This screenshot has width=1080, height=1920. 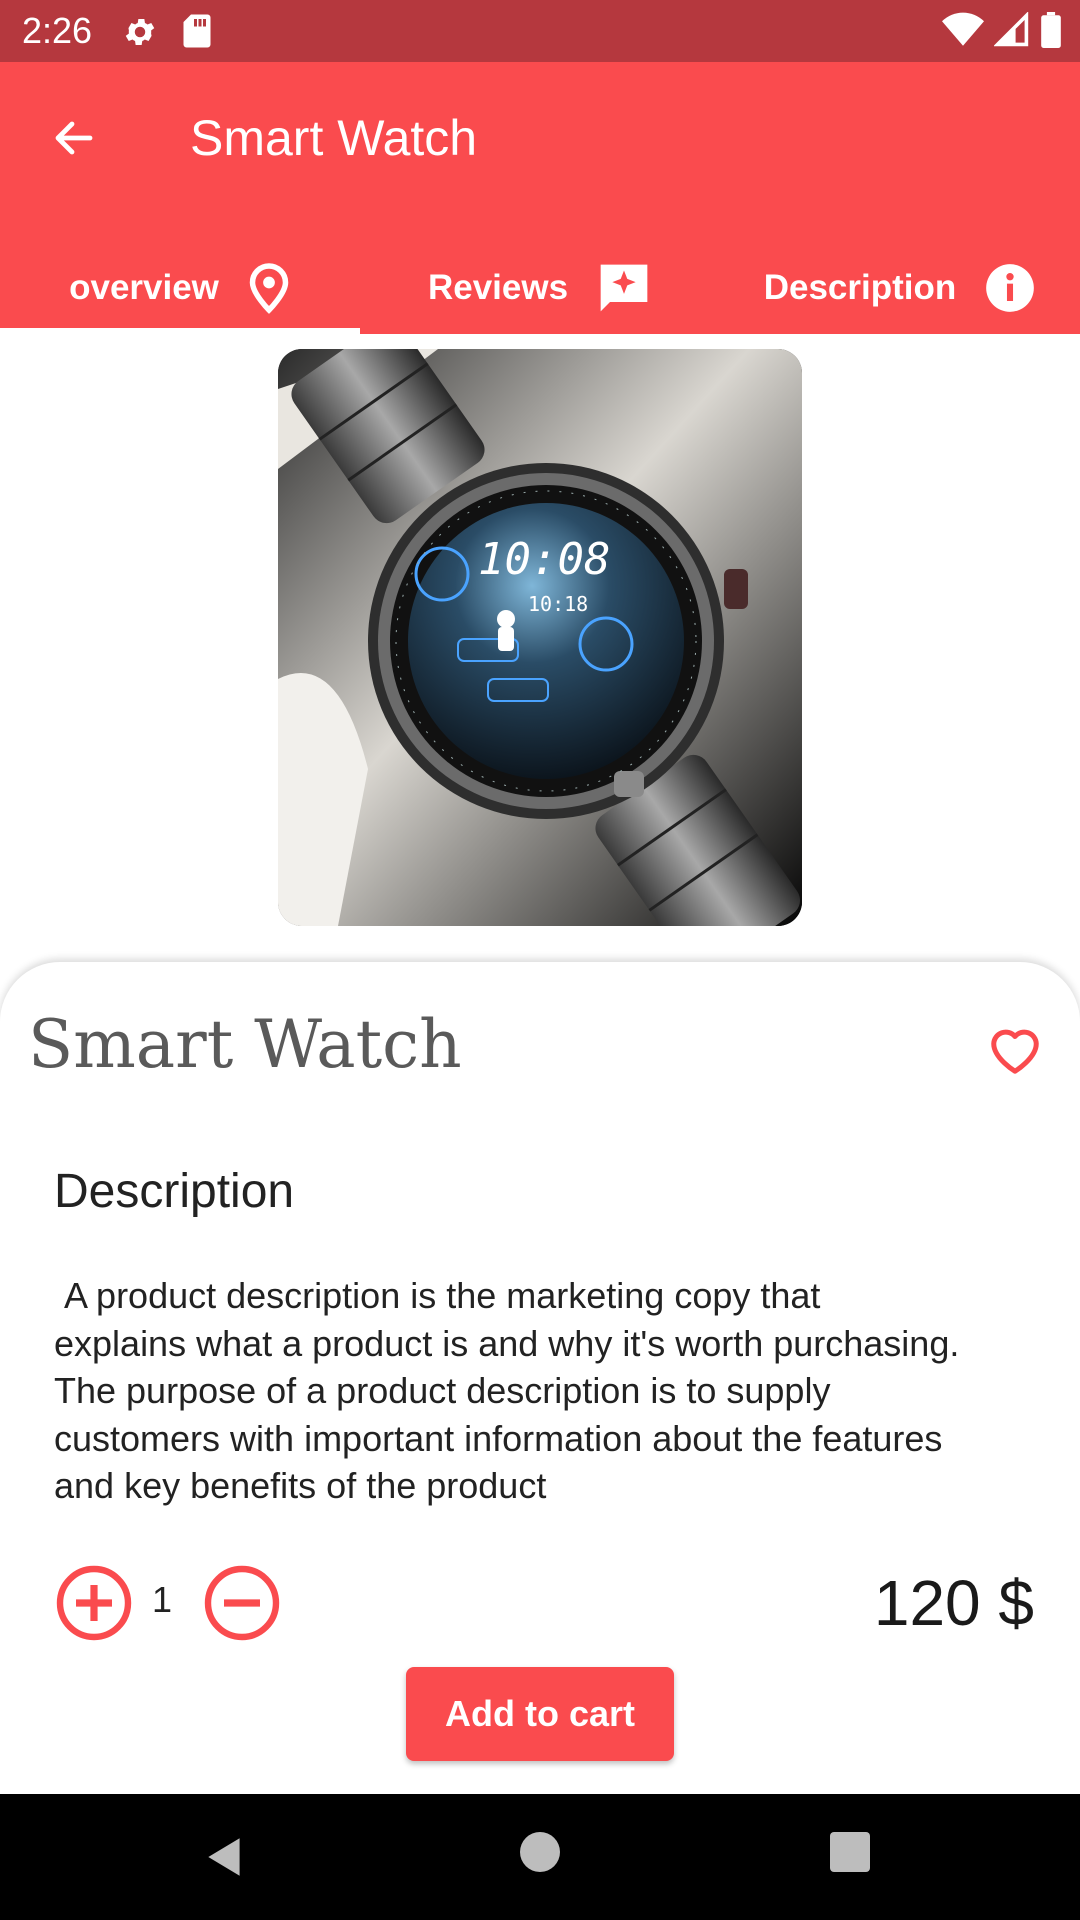 I want to click on page-title: Smart Watch, so click(x=334, y=138).